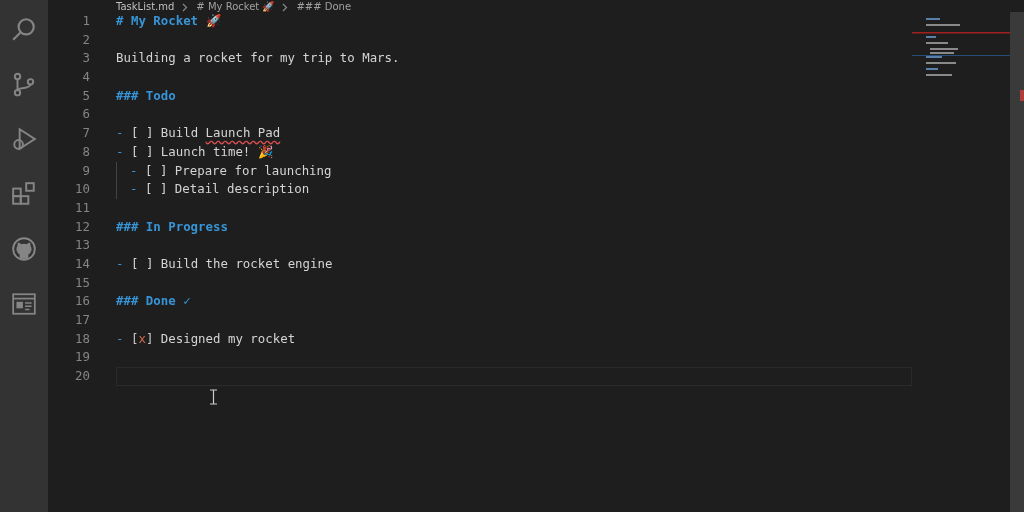 Image resolution: width=1024 pixels, height=512 pixels. I want to click on line-number: 9, so click(85, 170).